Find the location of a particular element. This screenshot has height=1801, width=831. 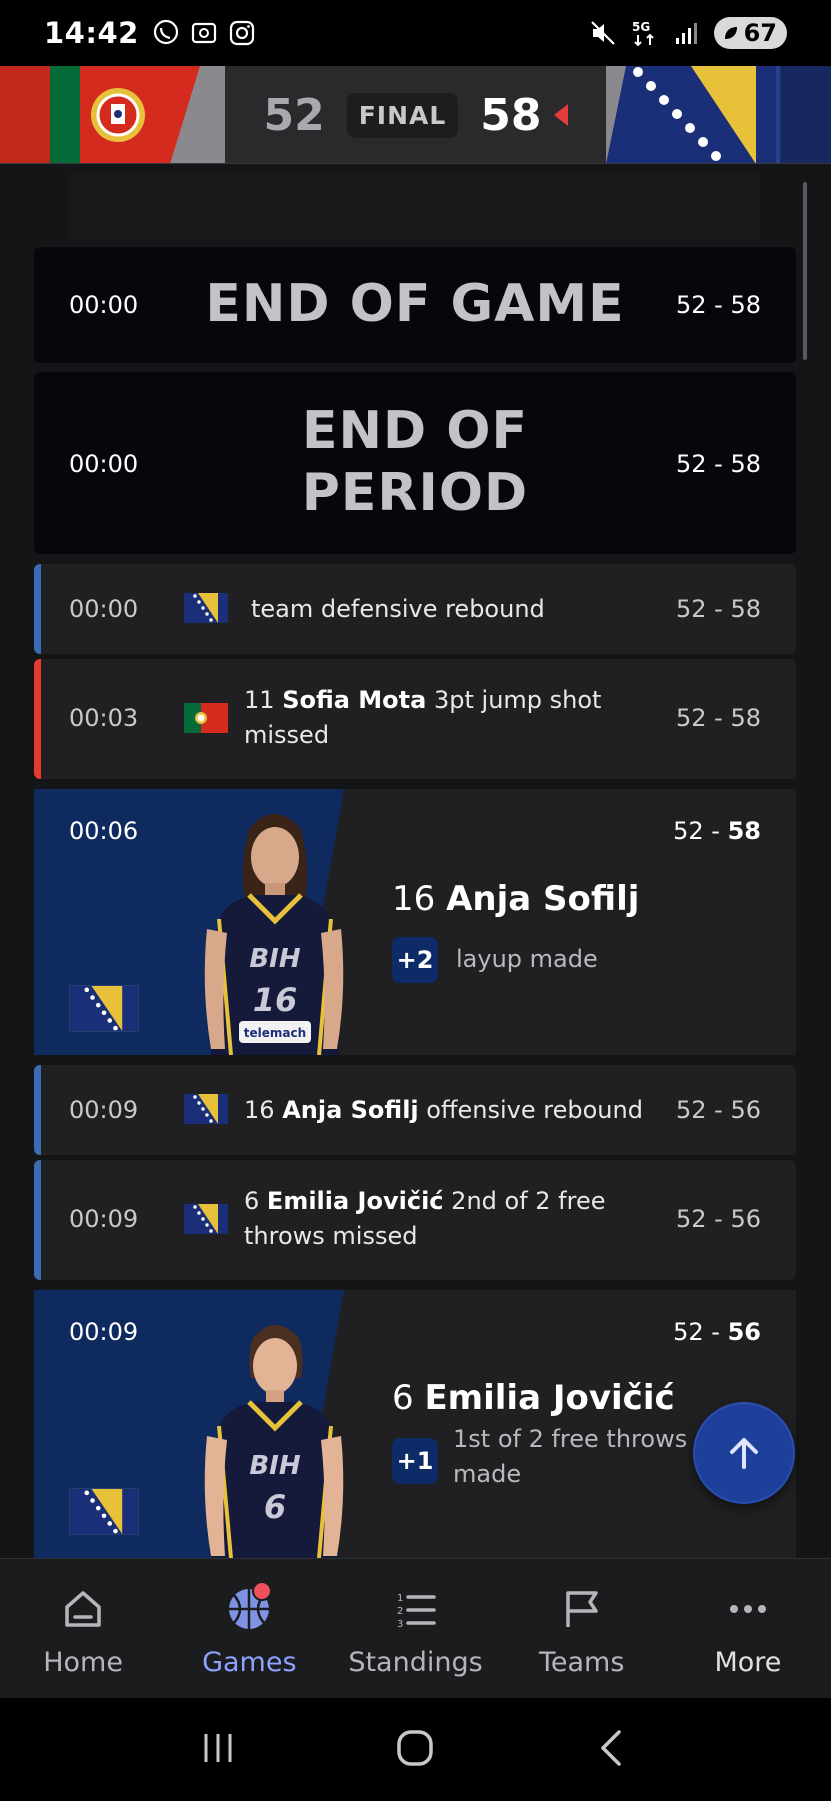

jersey-number: 11 is located at coordinates (259, 700).